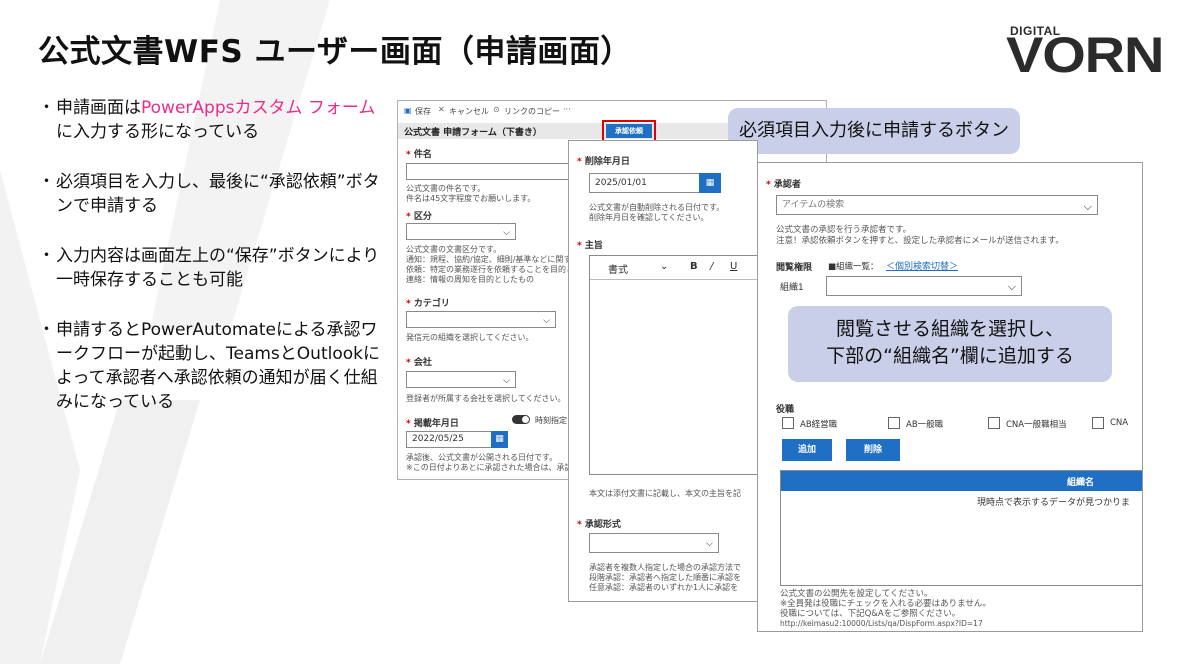 This screenshot has width=1180, height=664. Describe the element at coordinates (961, 481) in the screenshot. I see `org-table-header: 組織名` at that location.